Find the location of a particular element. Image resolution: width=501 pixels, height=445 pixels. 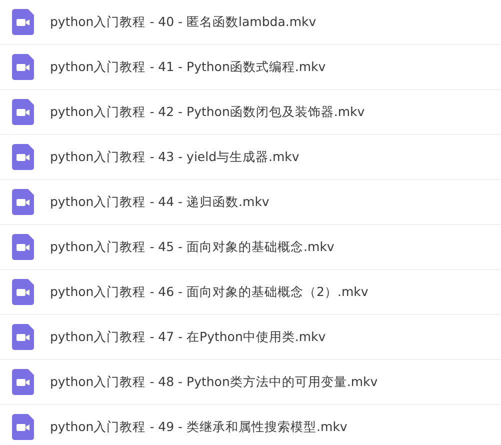

file-name: python入门教程 - 45 - 面向对象的基础概念.mkv is located at coordinates (192, 247).